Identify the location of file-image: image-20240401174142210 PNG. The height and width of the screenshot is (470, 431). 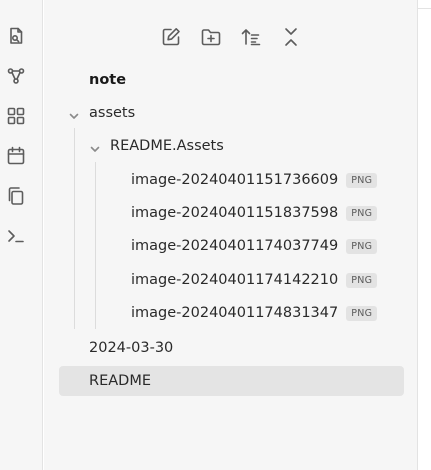
(254, 280).